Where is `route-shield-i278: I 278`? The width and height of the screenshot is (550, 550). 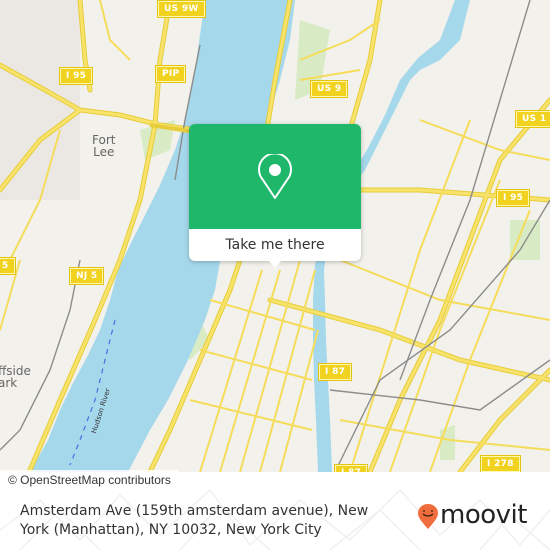 route-shield-i278: I 278 is located at coordinates (500, 464).